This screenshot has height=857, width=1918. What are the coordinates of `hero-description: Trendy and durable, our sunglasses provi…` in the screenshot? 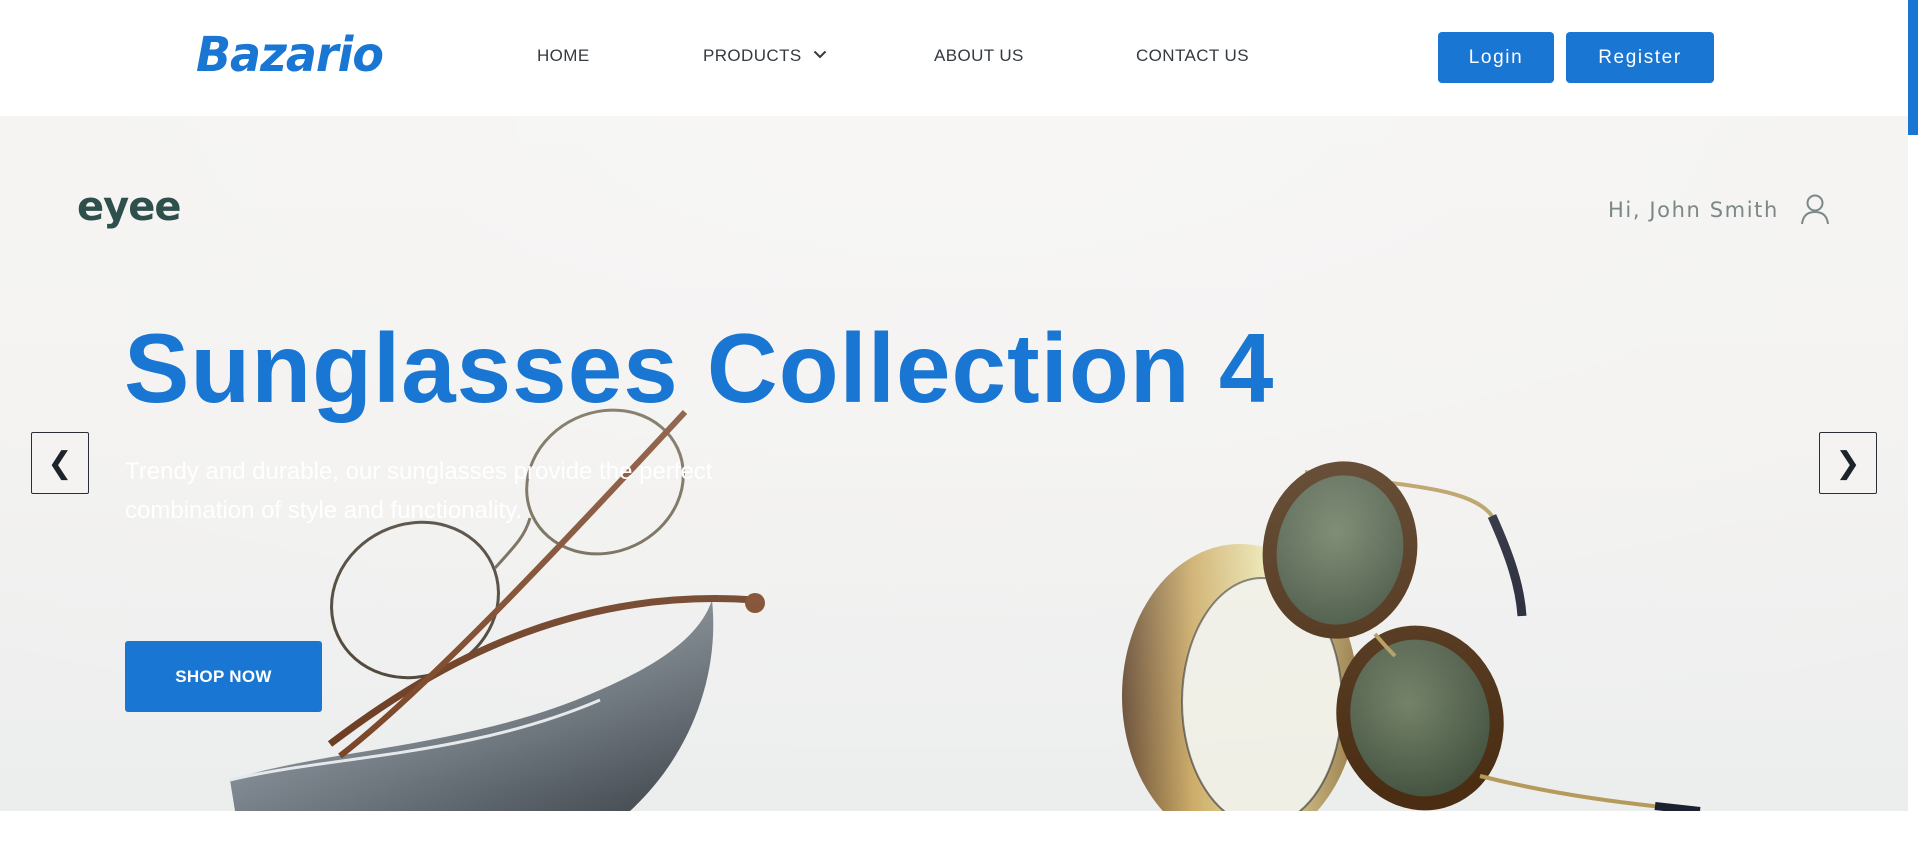 It's located at (419, 491).